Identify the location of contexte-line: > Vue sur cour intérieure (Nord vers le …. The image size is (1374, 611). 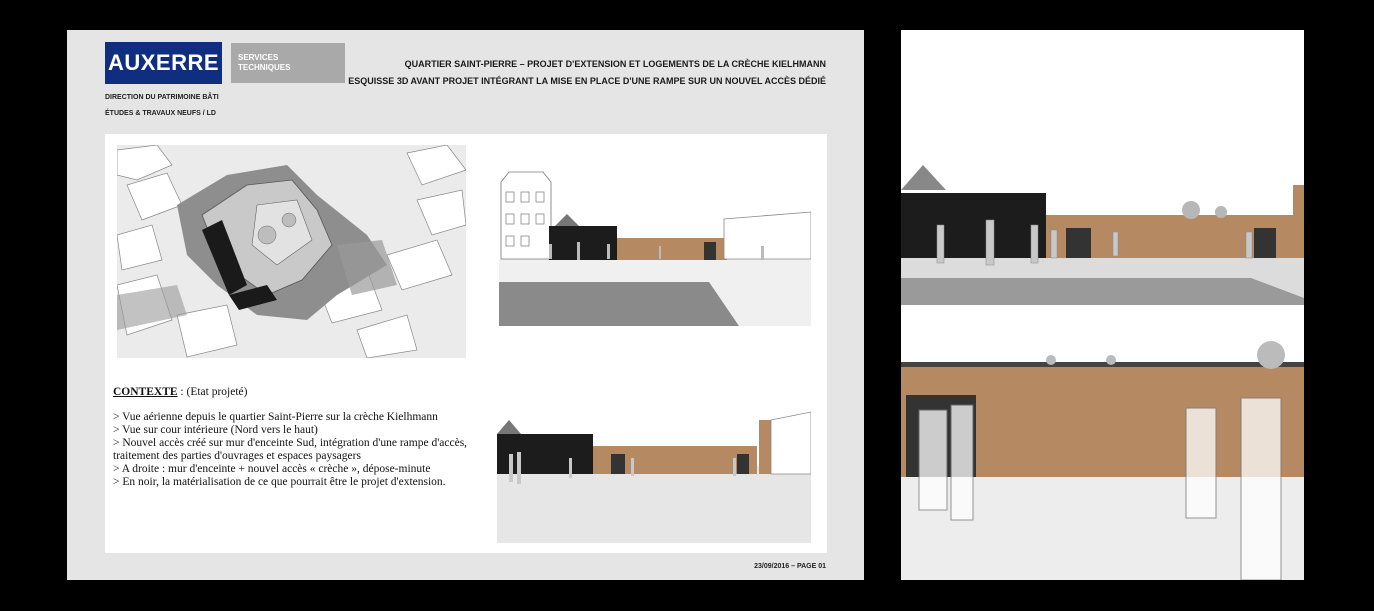
(215, 430).